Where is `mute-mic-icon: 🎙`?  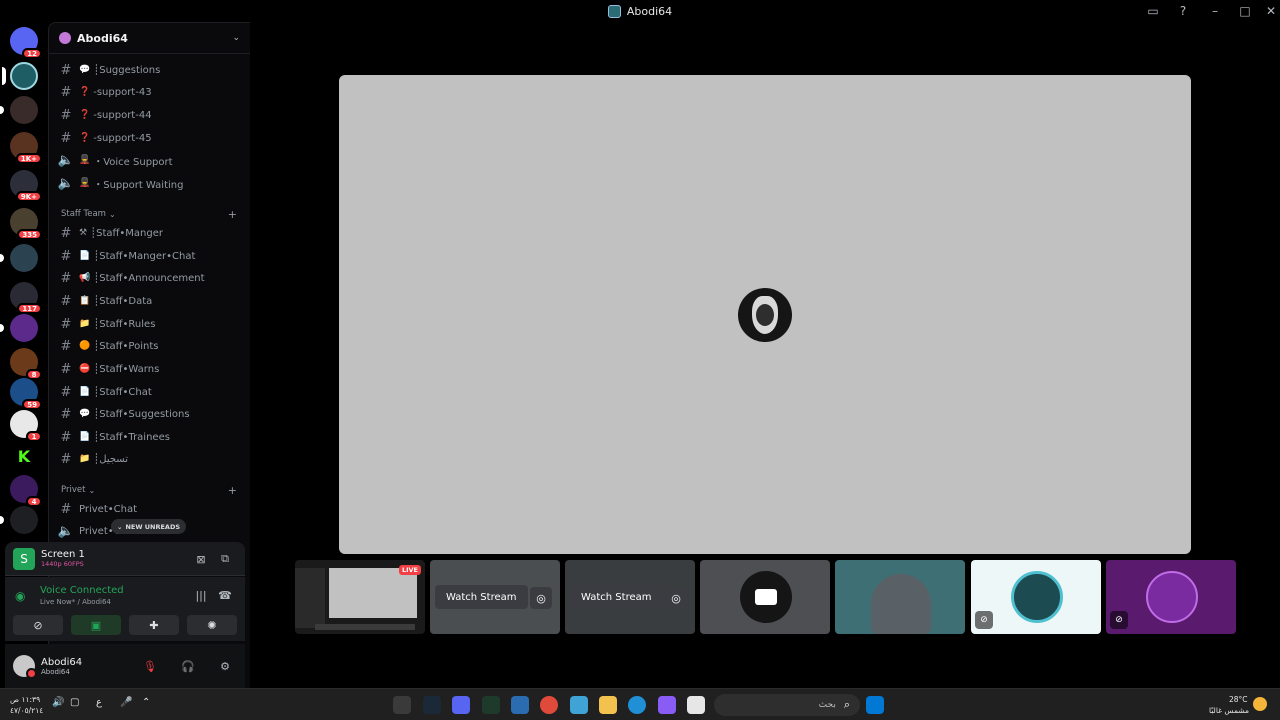 mute-mic-icon: 🎙 is located at coordinates (150, 666).